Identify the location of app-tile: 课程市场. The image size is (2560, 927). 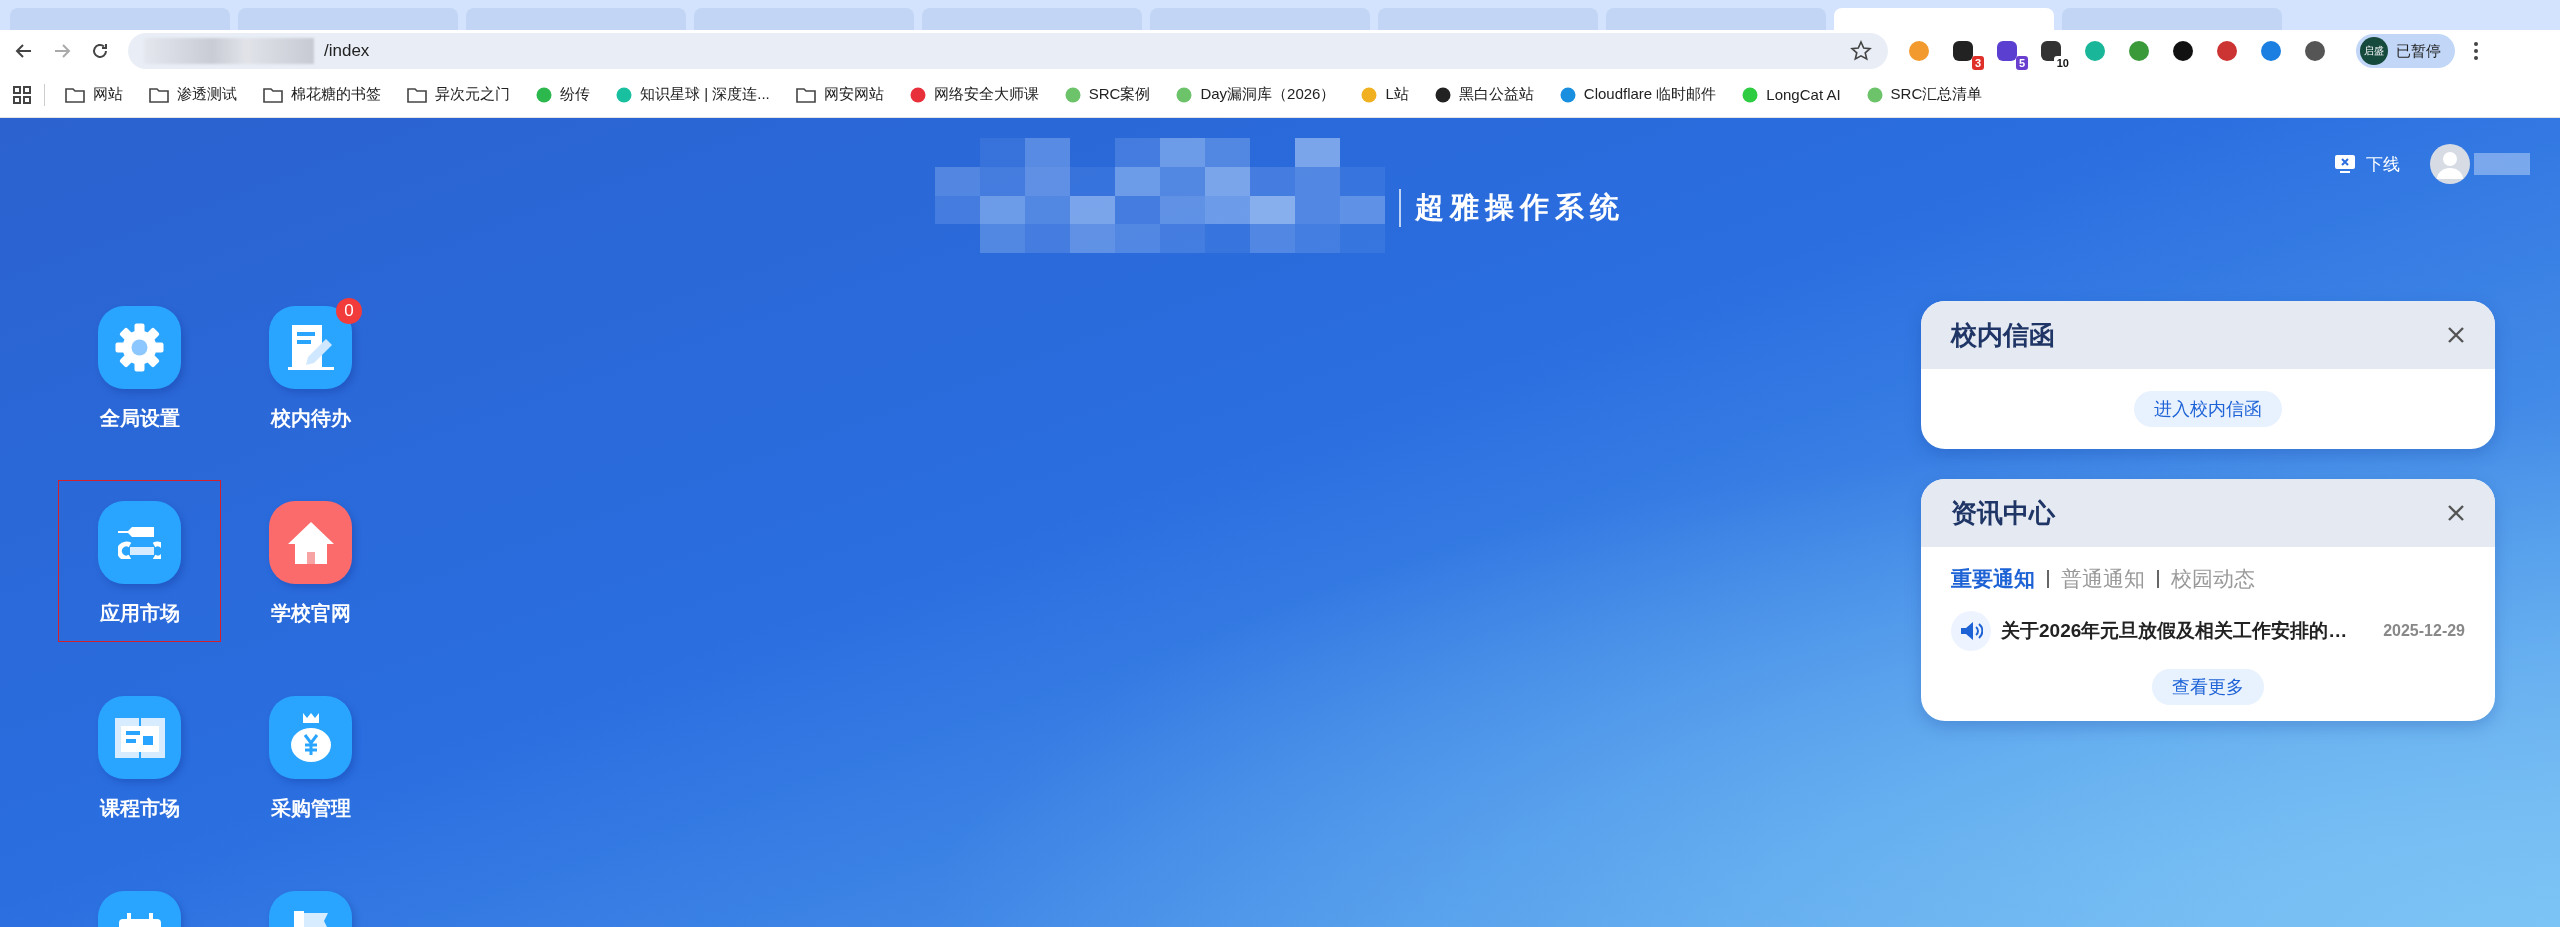
(139, 756).